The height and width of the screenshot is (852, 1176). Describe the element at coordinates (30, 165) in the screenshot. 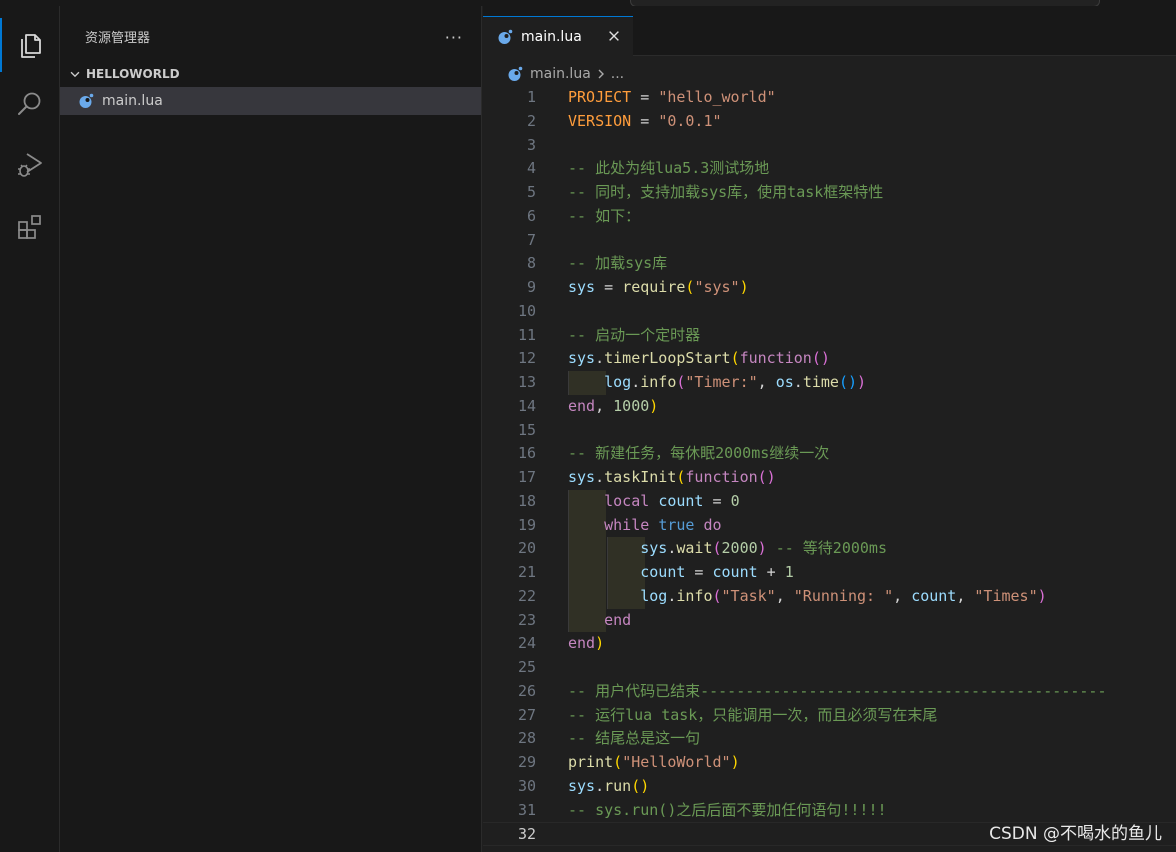

I see `activity-run-debug` at that location.